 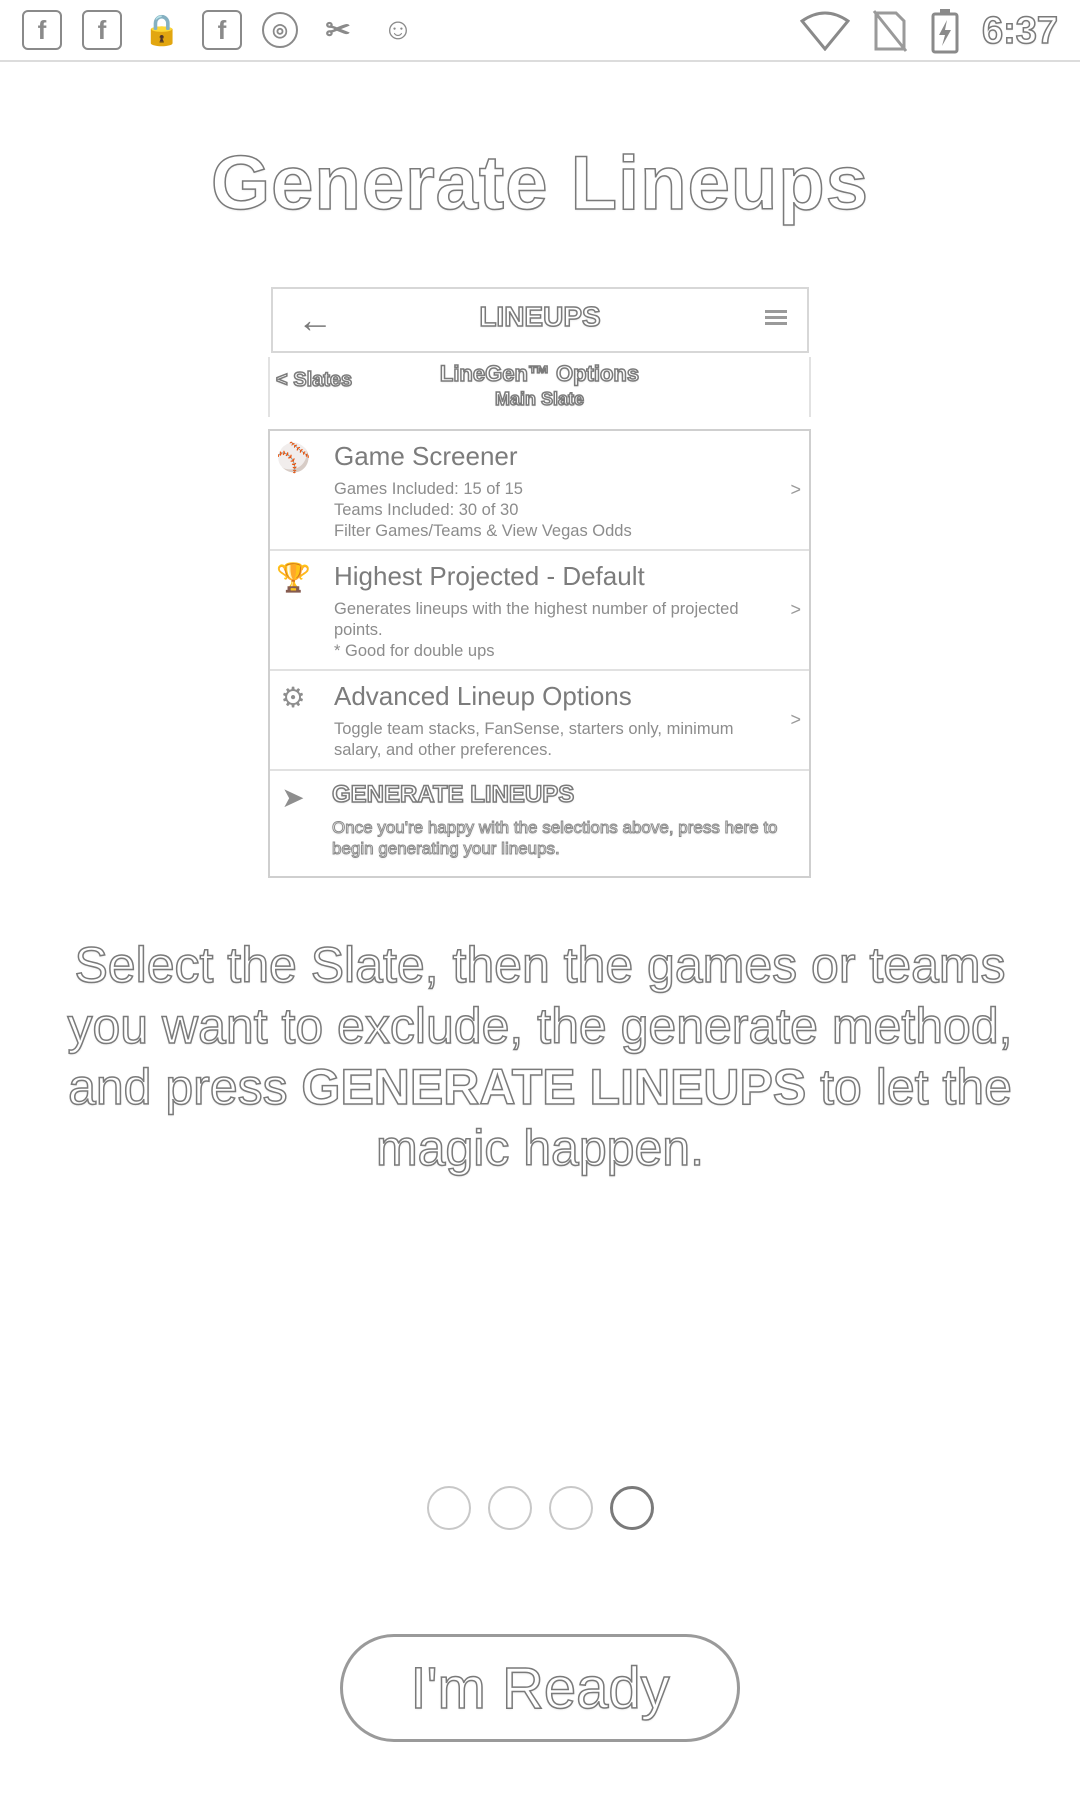 What do you see at coordinates (539, 399) in the screenshot?
I see `options-subtitle: Main Slate` at bounding box center [539, 399].